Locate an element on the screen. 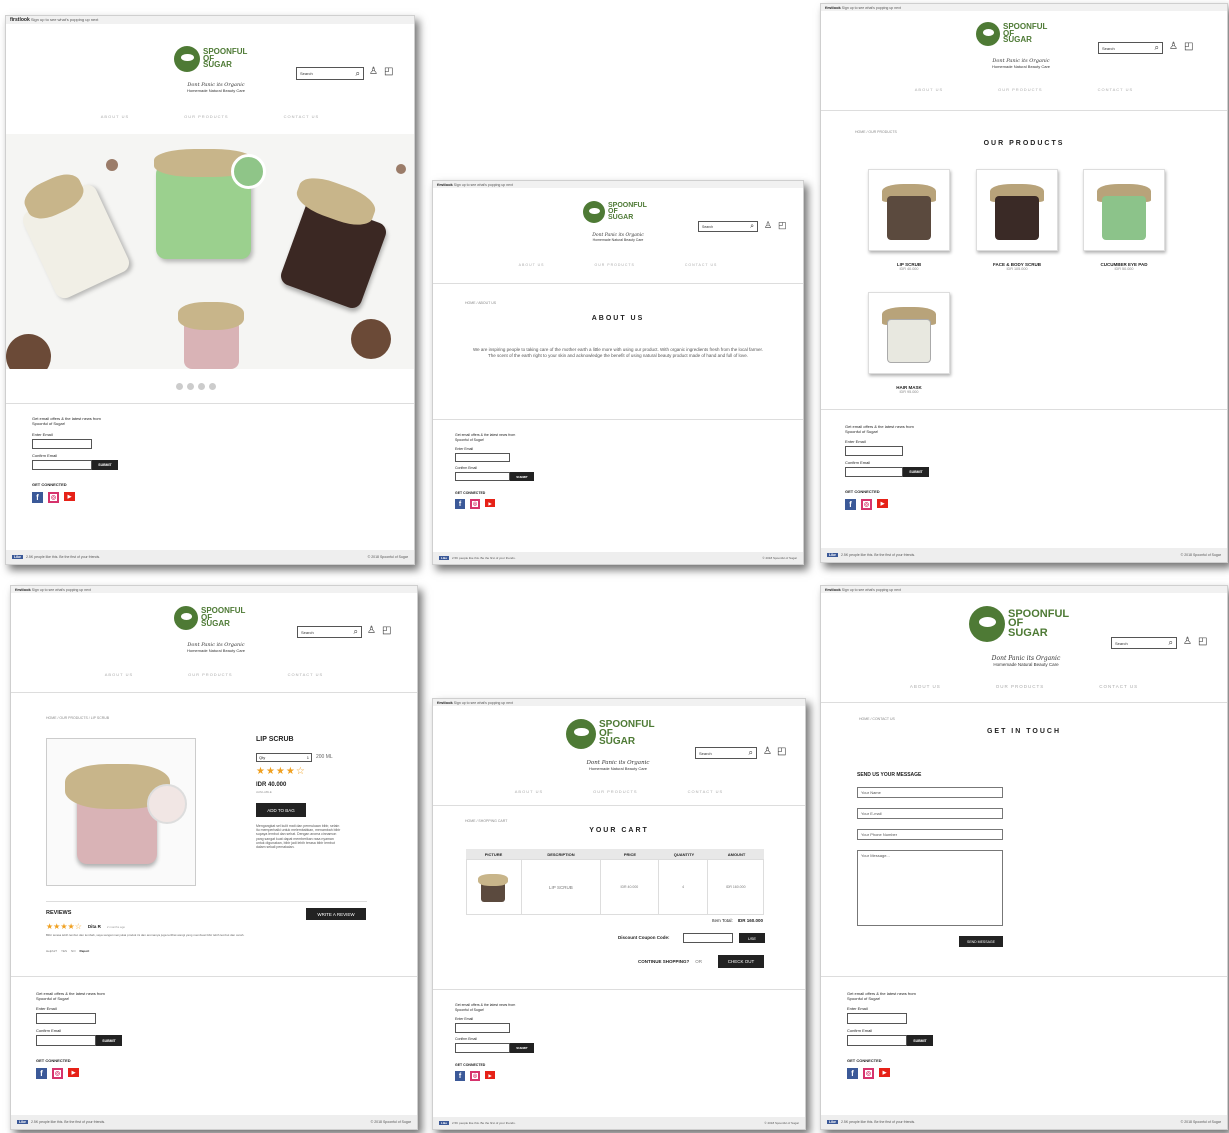 This screenshot has height=1133, width=1229. continue-shopping-link: CONTINUE SHOPPING? is located at coordinates (663, 961).